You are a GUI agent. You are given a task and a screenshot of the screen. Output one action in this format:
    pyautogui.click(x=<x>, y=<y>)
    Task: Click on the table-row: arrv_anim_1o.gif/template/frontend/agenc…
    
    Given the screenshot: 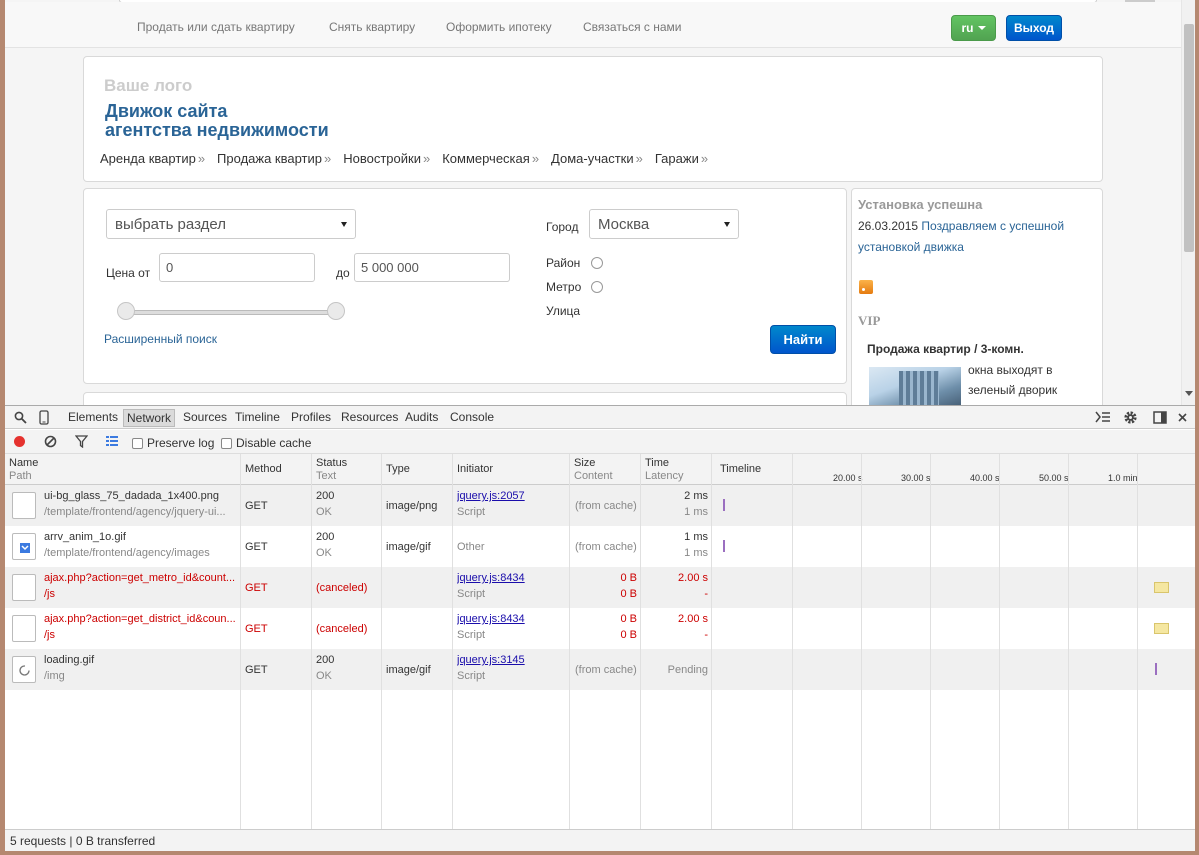 What is the action you would take?
    pyautogui.click(x=600, y=546)
    